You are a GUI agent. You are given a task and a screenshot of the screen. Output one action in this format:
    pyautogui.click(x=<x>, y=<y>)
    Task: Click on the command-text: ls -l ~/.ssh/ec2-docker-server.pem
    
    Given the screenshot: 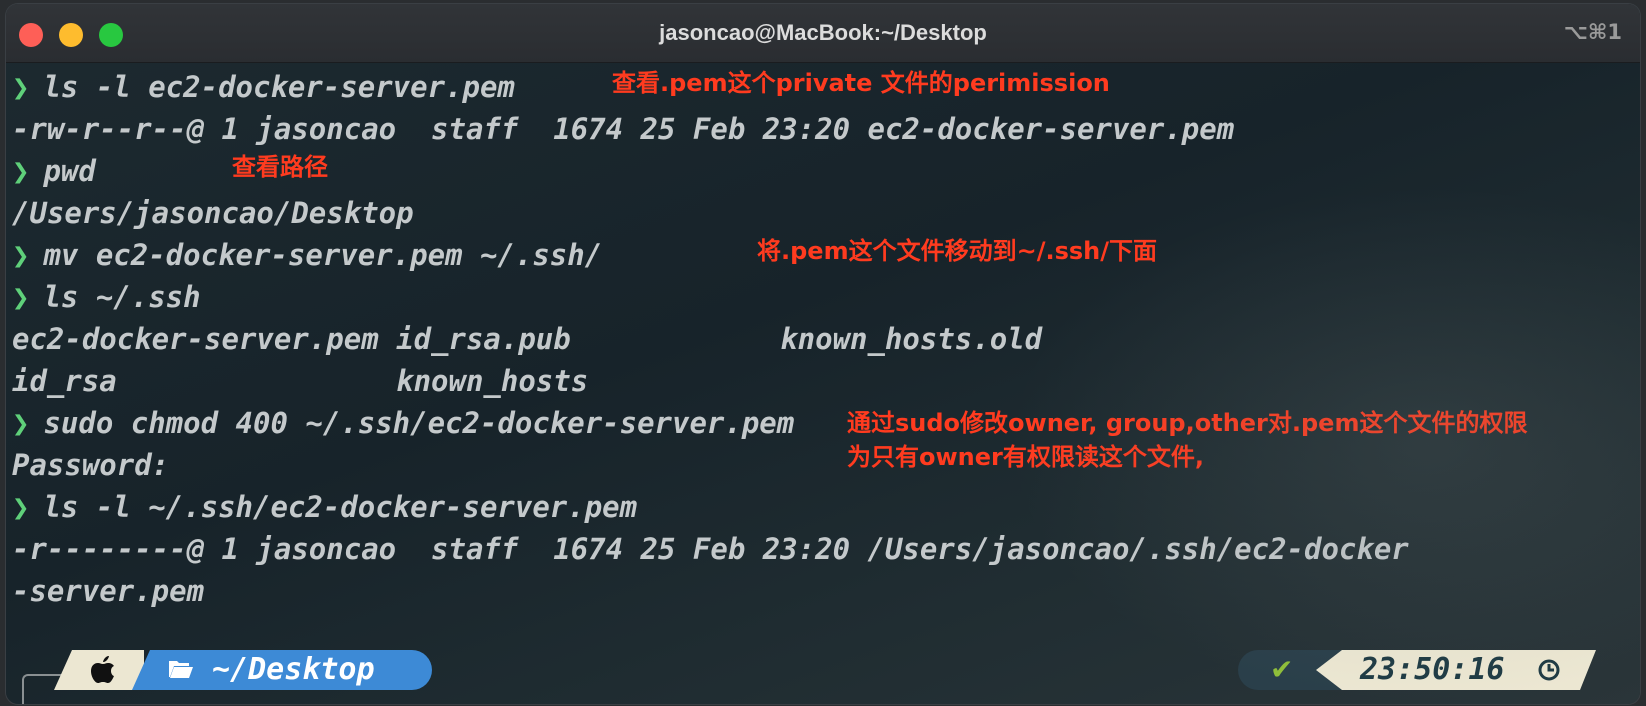 What is the action you would take?
    pyautogui.click(x=340, y=507)
    